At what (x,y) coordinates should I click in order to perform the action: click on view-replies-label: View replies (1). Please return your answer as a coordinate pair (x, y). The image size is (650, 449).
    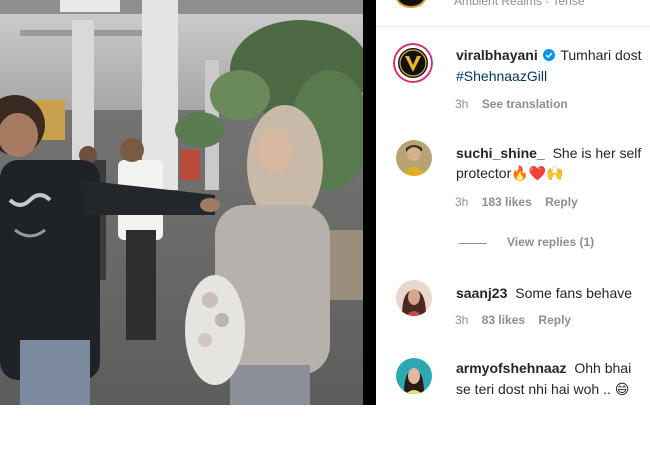
    Looking at the image, I should click on (551, 242).